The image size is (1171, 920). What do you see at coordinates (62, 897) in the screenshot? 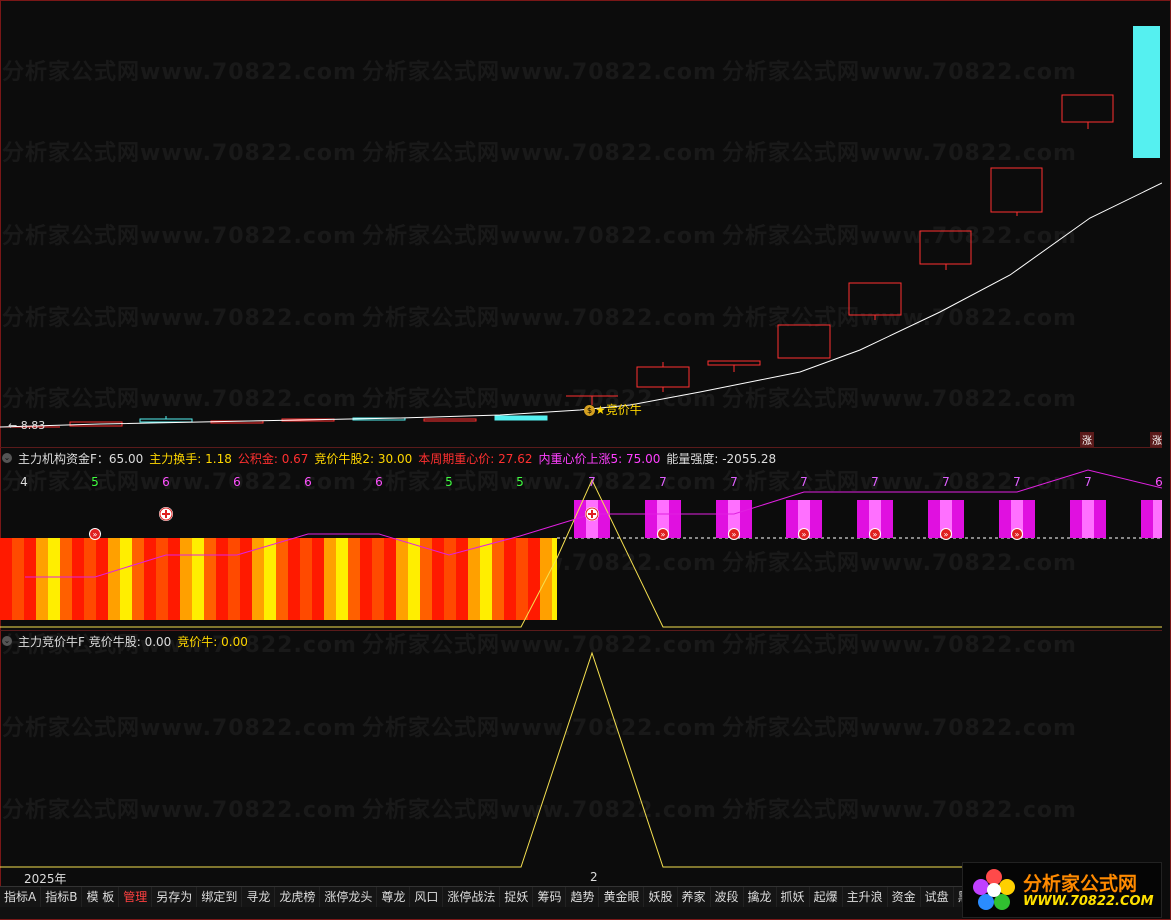
I see `toolbar-button: 指标B` at bounding box center [62, 897].